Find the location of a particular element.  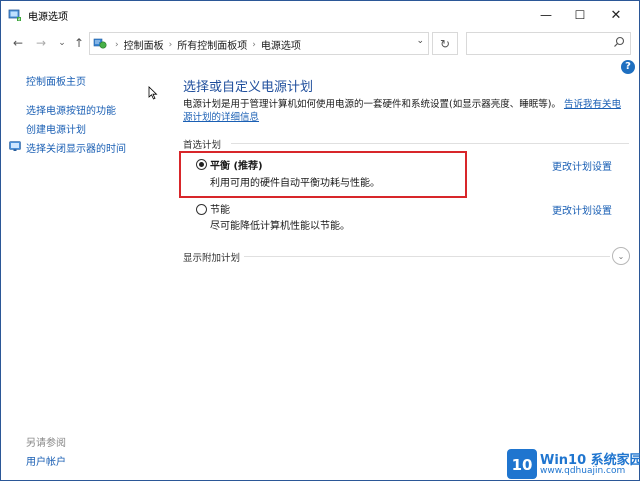

power-saver-change-settings-link: 更改计划设置 is located at coordinates (582, 209).